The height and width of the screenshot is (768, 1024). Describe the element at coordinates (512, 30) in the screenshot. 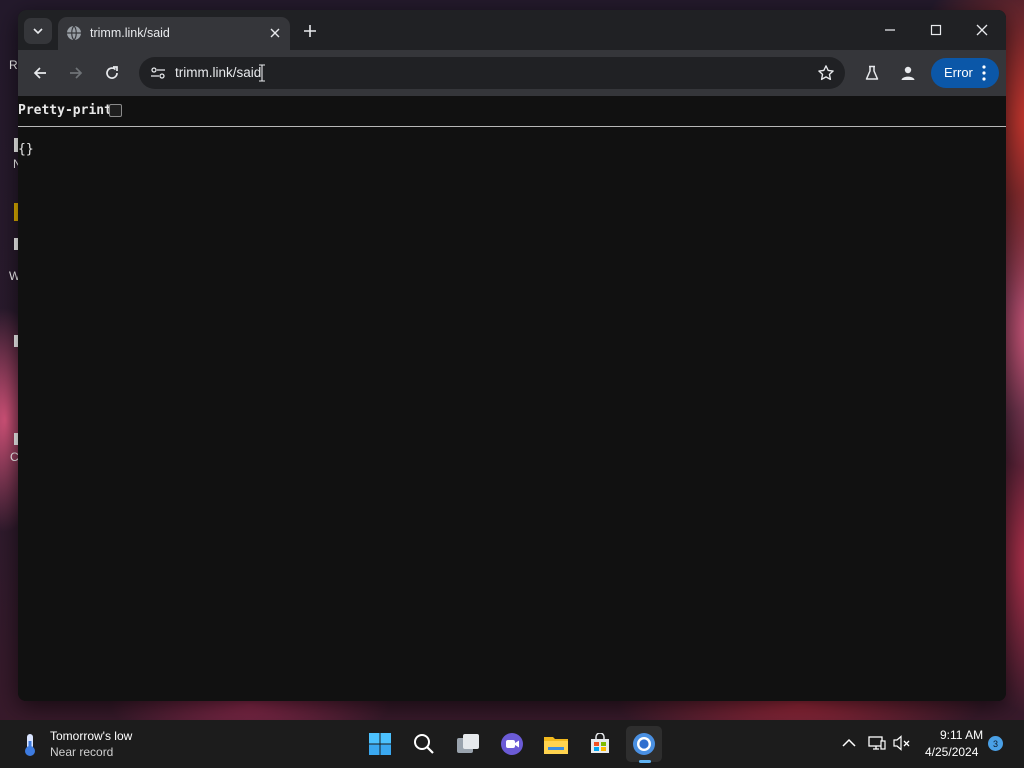

I see `tab-strip: trimm.link/said` at that location.